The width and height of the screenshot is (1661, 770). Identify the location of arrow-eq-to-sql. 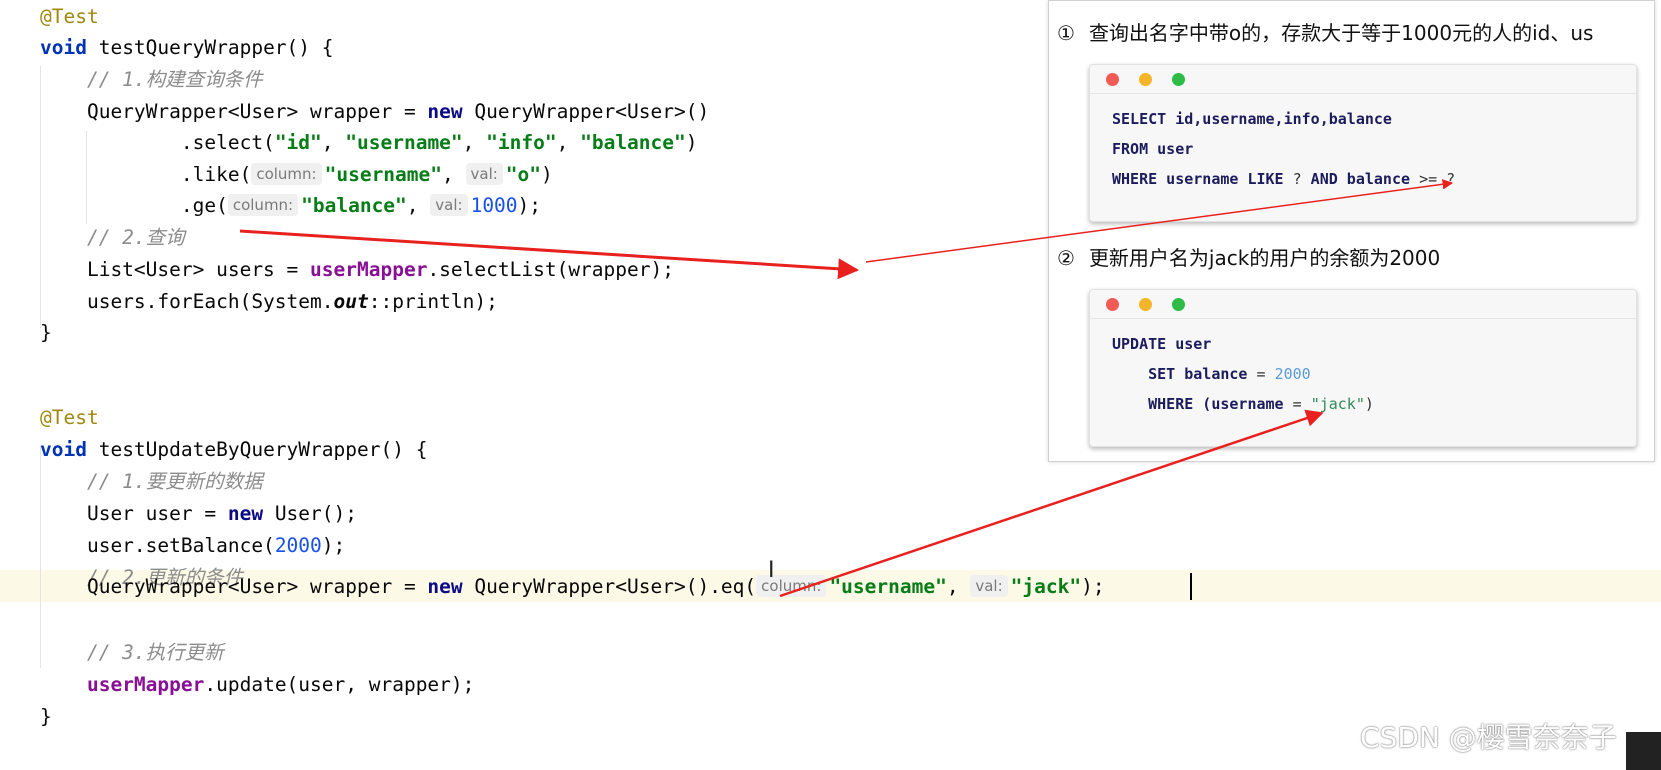
(1051, 503).